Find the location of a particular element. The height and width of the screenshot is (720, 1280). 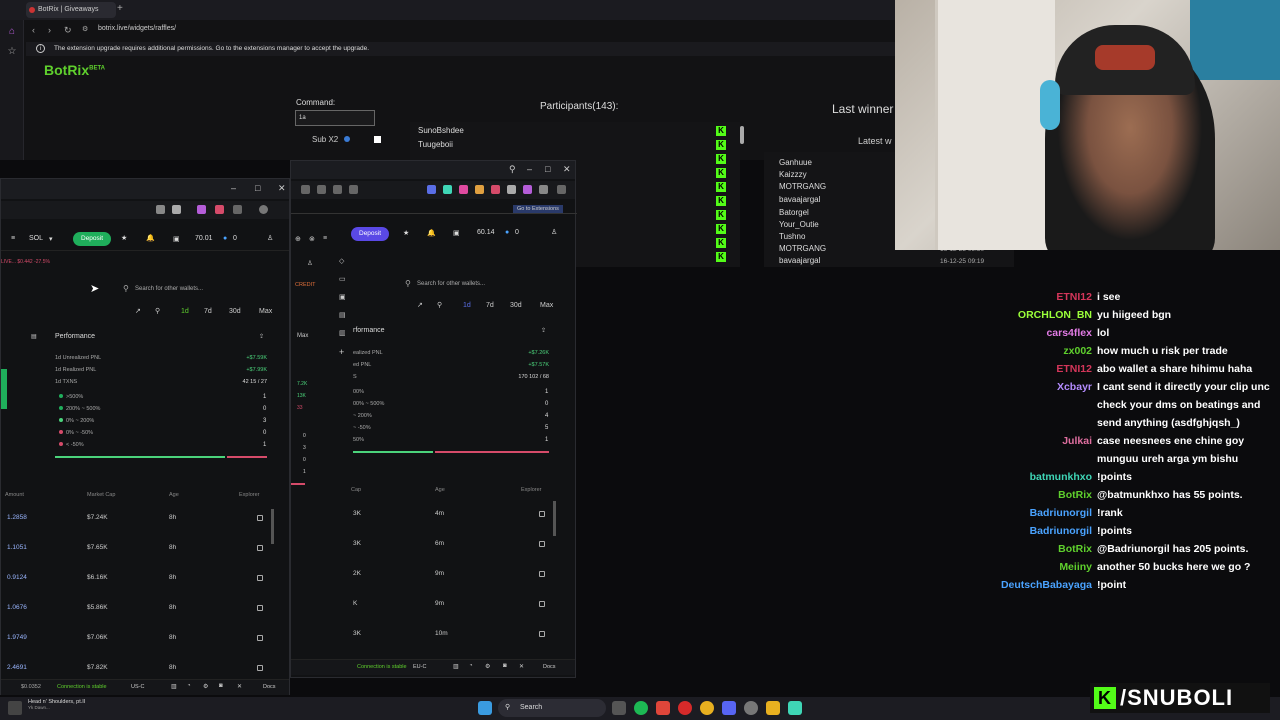

tab-botrix-giveaways: BotRix | Giveaways is located at coordinates (71, 10).